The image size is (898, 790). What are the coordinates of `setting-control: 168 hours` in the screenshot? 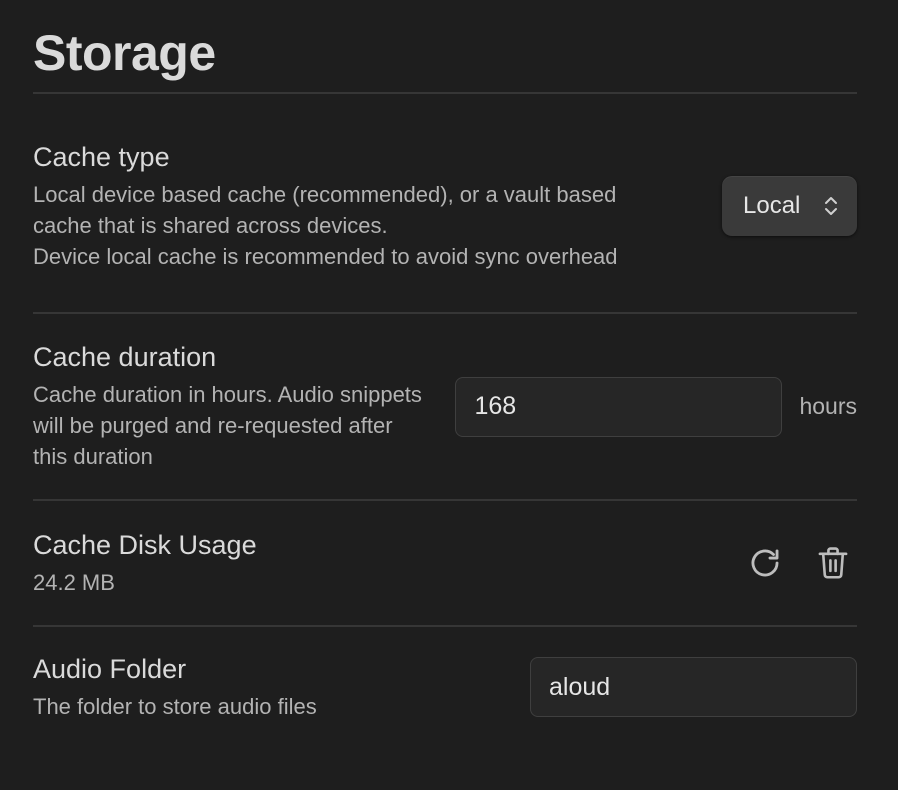 It's located at (656, 406).